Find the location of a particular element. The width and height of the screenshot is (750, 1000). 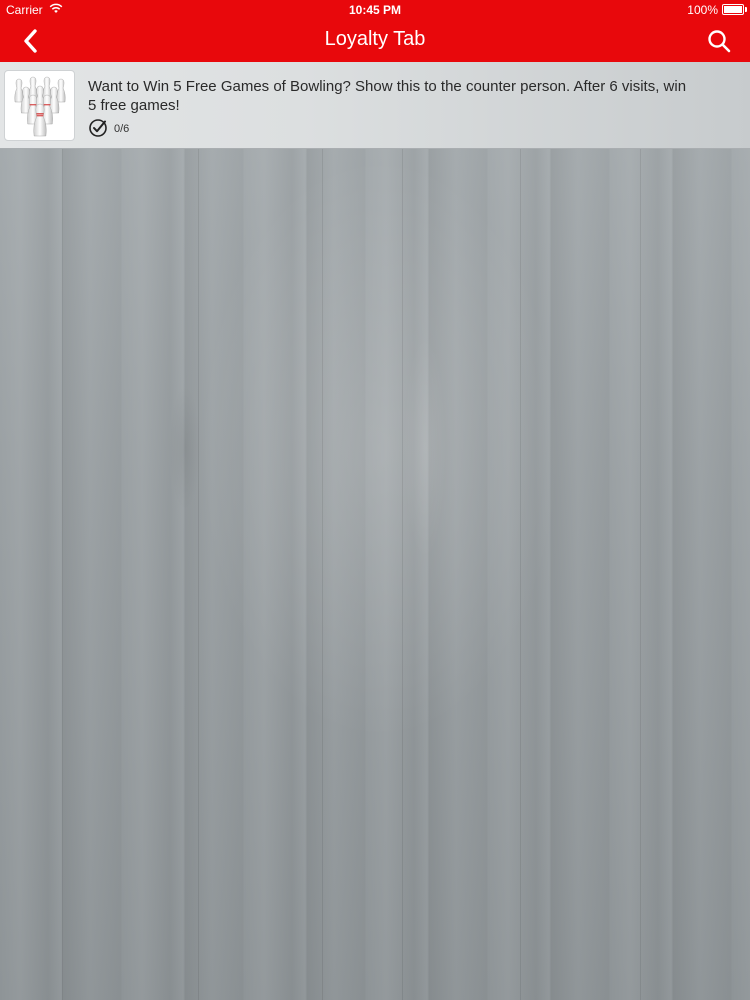

page-title: Loyalty Tab is located at coordinates (375, 39).